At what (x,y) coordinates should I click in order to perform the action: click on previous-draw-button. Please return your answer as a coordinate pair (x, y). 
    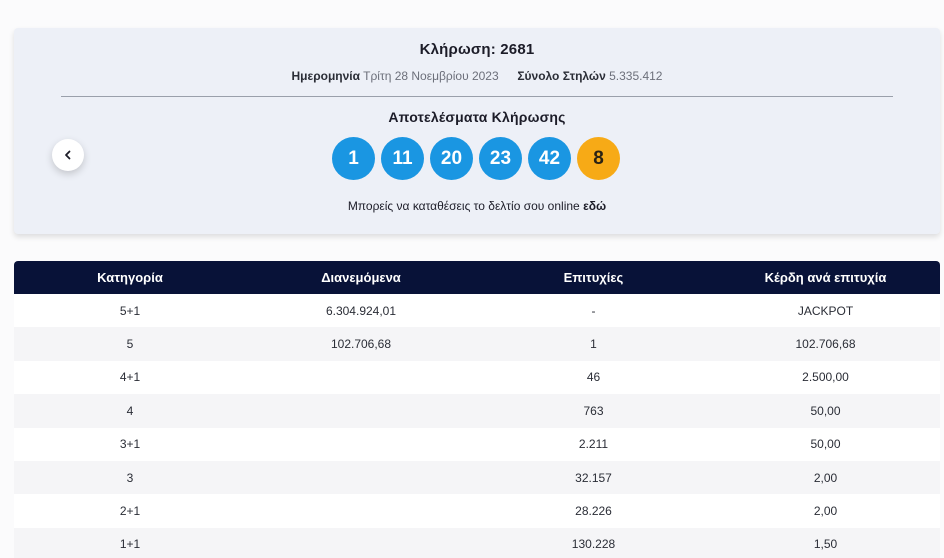
    Looking at the image, I should click on (68, 155).